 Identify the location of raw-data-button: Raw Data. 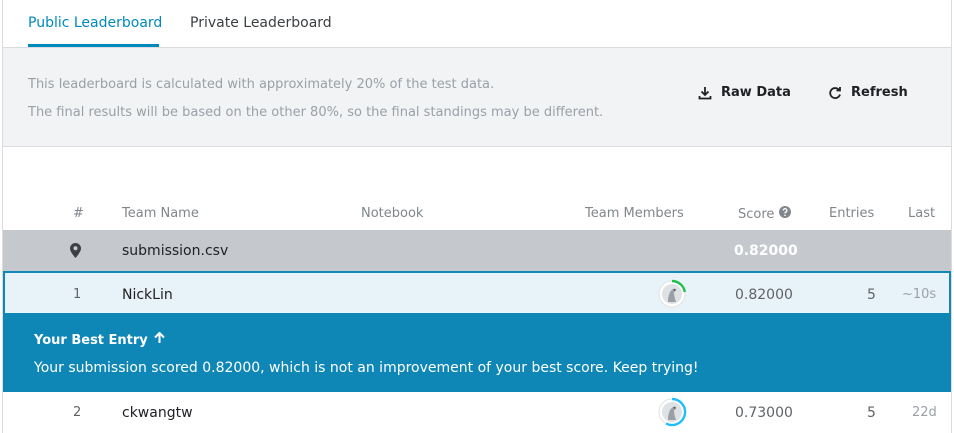
(744, 92).